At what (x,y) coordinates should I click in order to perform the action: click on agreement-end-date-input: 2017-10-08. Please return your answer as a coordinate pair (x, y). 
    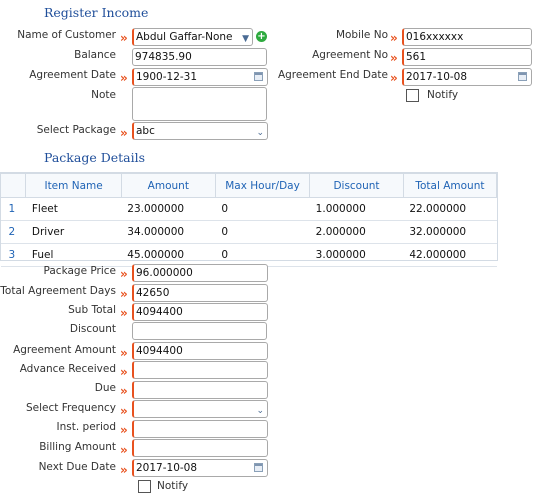
    Looking at the image, I should click on (467, 77).